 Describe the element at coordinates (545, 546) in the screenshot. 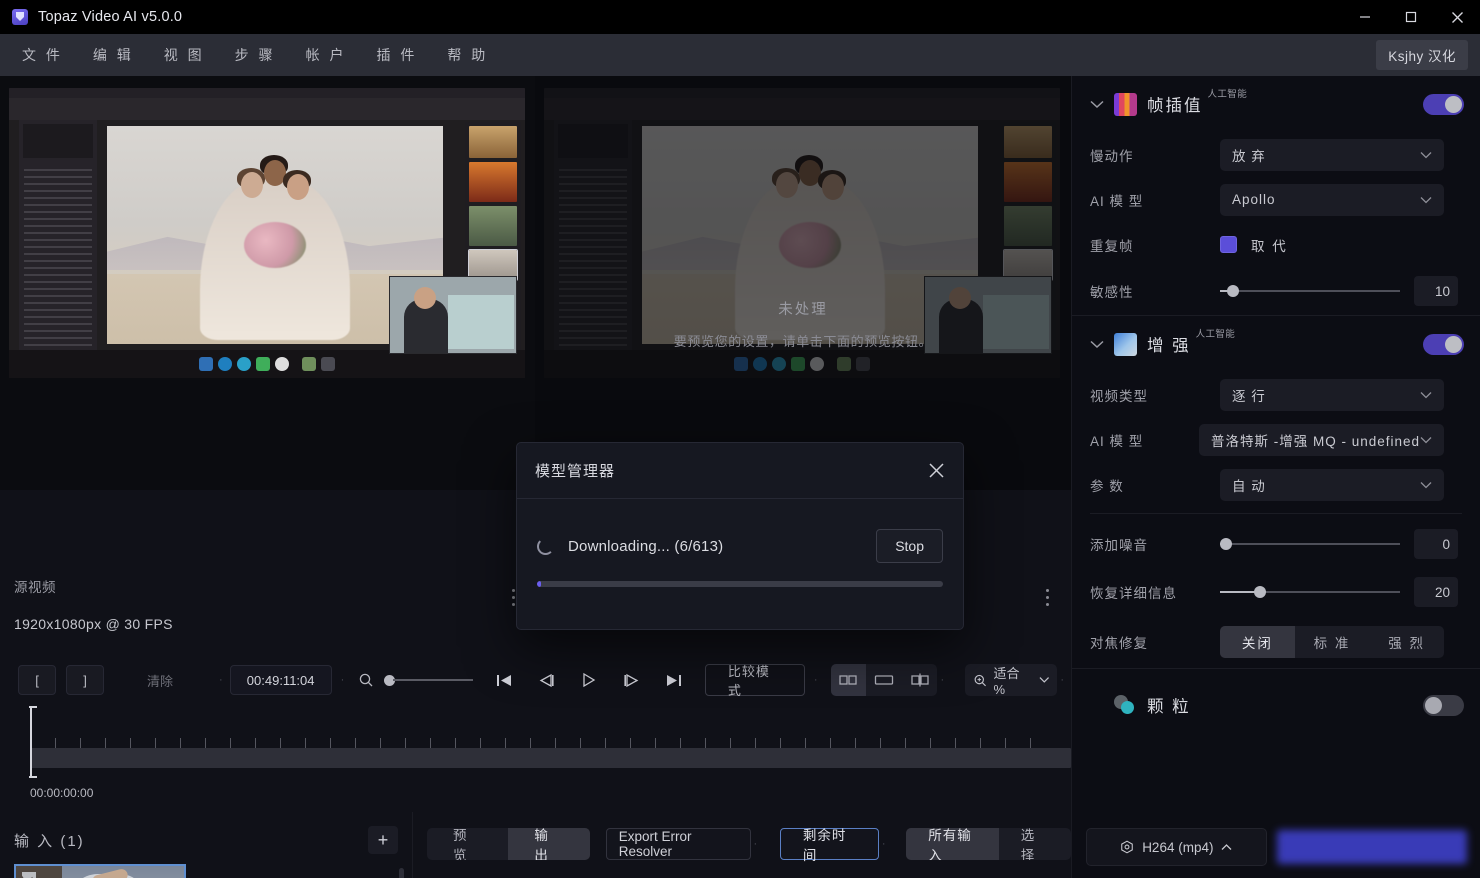

I see `loading-spinner-icon` at that location.